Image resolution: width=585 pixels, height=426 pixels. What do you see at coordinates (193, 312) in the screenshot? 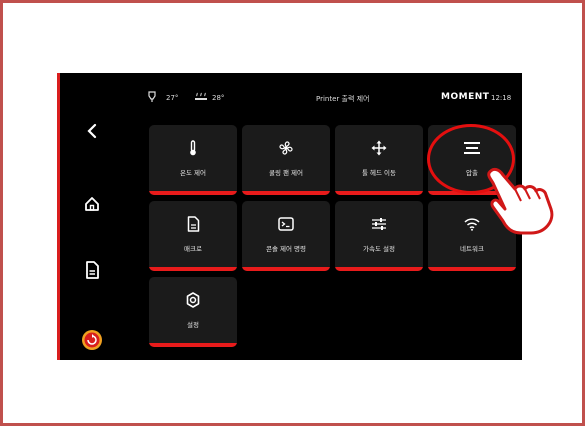
I see `tile-settings: 설정` at bounding box center [193, 312].